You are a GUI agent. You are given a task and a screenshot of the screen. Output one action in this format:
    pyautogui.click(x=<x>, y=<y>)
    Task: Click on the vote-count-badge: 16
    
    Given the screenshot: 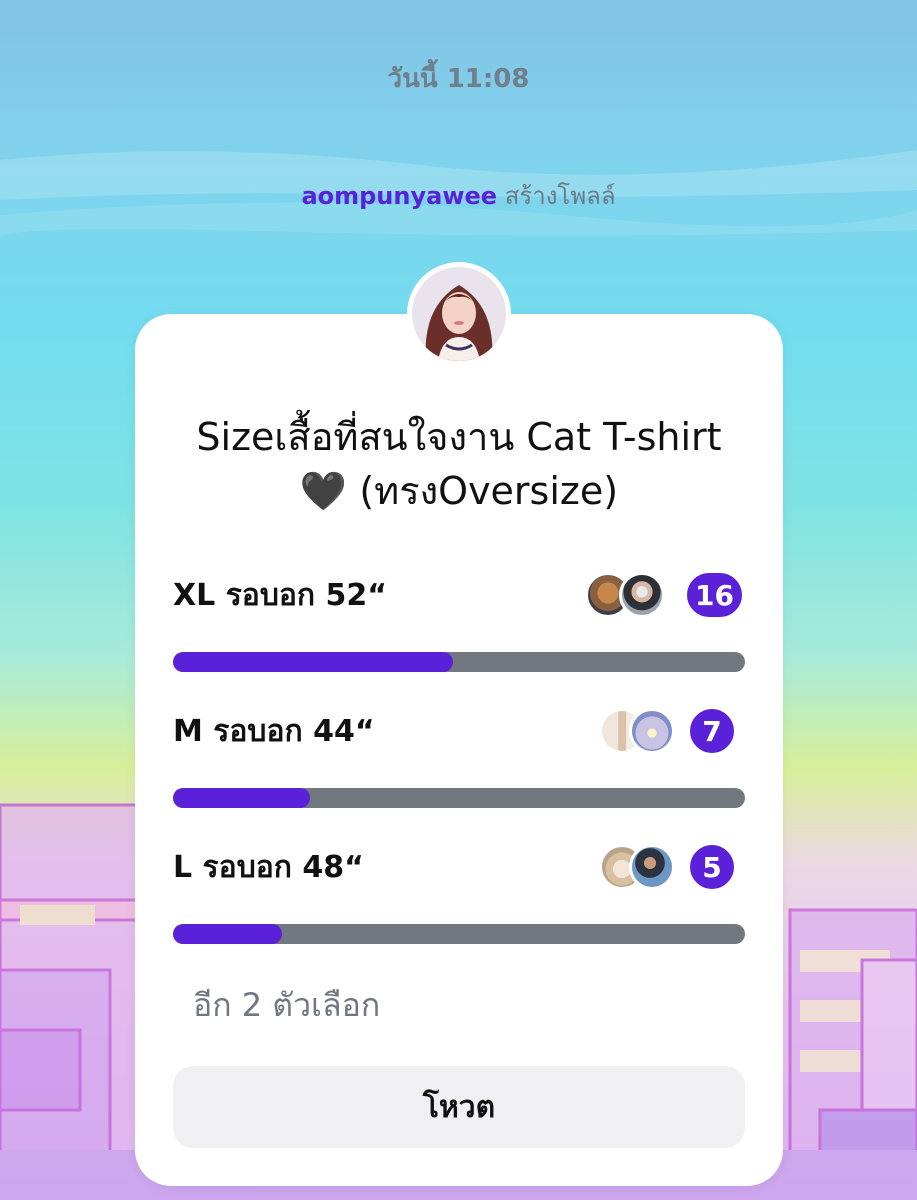 What is the action you would take?
    pyautogui.click(x=714, y=595)
    